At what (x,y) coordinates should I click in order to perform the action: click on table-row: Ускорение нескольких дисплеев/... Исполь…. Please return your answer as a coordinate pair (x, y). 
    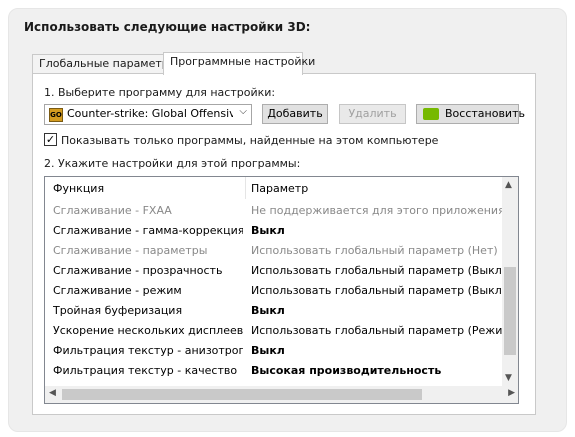
    Looking at the image, I should click on (274, 331).